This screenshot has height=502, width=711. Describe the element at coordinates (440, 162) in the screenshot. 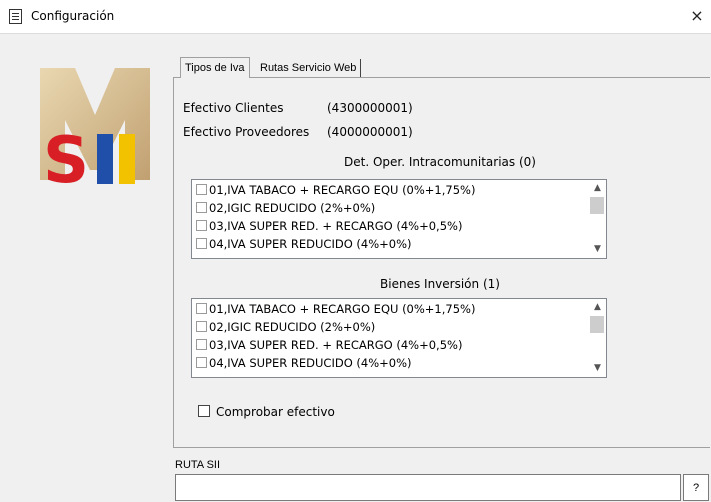

I see `intracomunitarias-title: Det. Oper. Intracomunitarias (0)` at that location.